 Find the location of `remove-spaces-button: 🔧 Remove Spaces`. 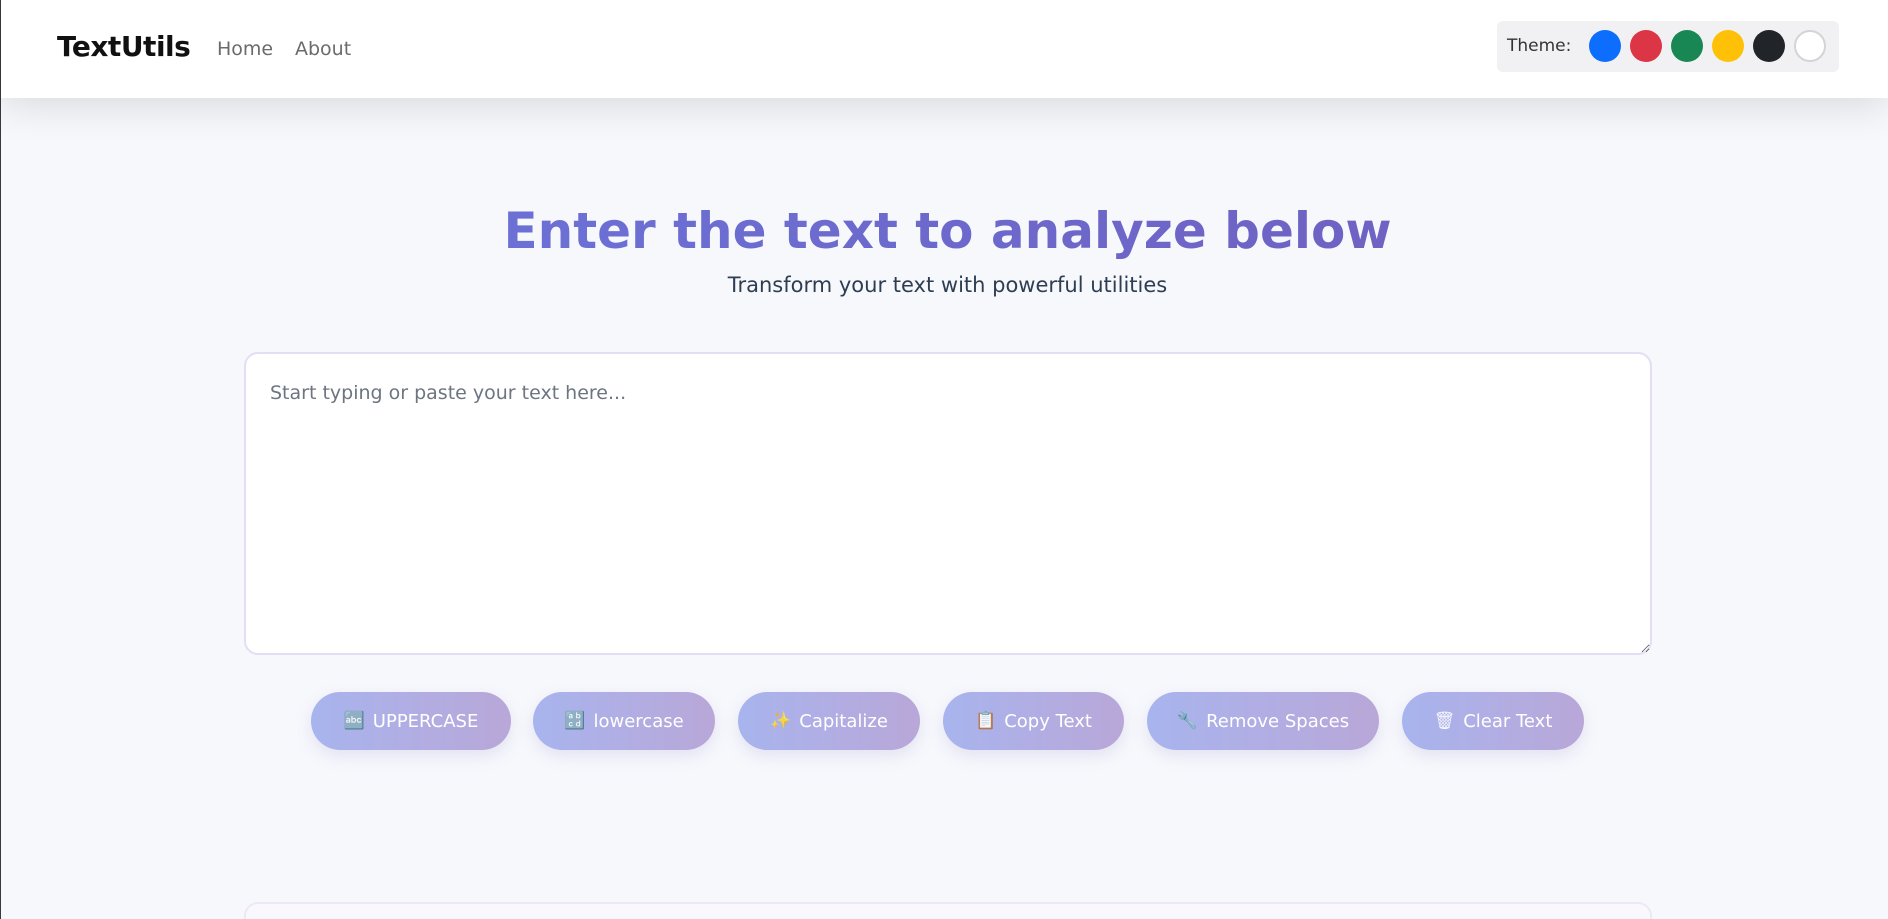

remove-spaces-button: 🔧 Remove Spaces is located at coordinates (1263, 721).